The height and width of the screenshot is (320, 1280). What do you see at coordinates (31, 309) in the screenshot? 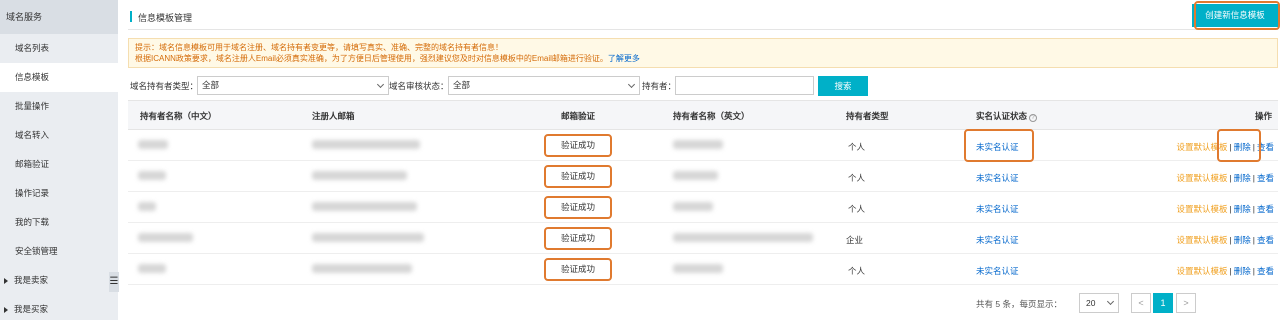
I see `sidebar-group-label: 我是买家` at bounding box center [31, 309].